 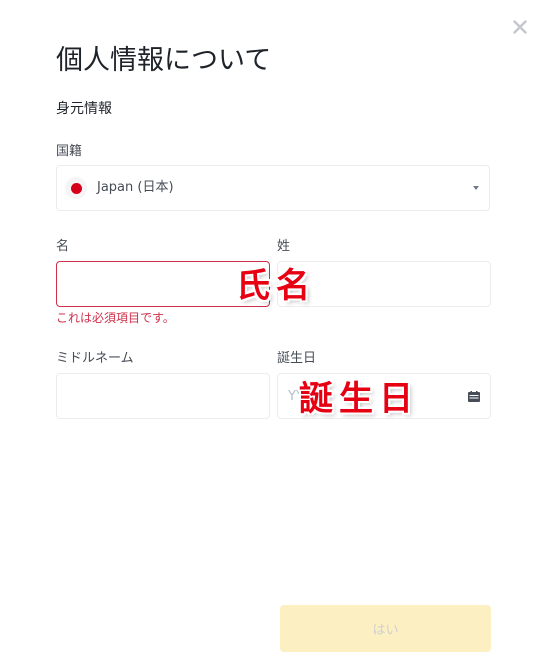 I want to click on middle-name-field-wrapper, so click(x=163, y=396).